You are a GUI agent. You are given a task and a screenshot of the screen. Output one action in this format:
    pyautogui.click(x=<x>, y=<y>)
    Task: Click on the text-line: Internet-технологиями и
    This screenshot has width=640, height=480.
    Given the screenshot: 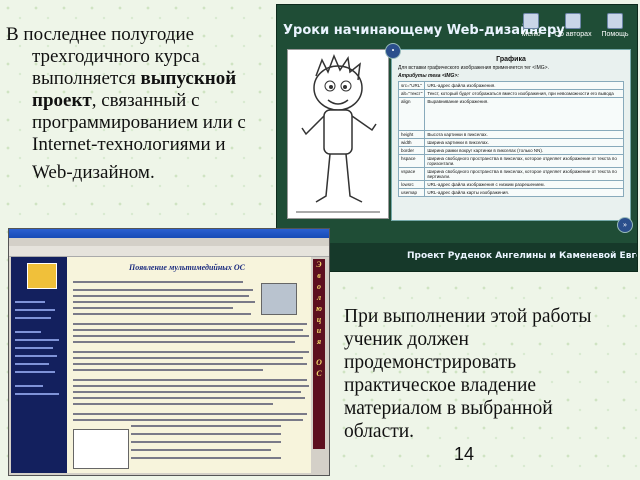 What is the action you would take?
    pyautogui.click(x=129, y=144)
    